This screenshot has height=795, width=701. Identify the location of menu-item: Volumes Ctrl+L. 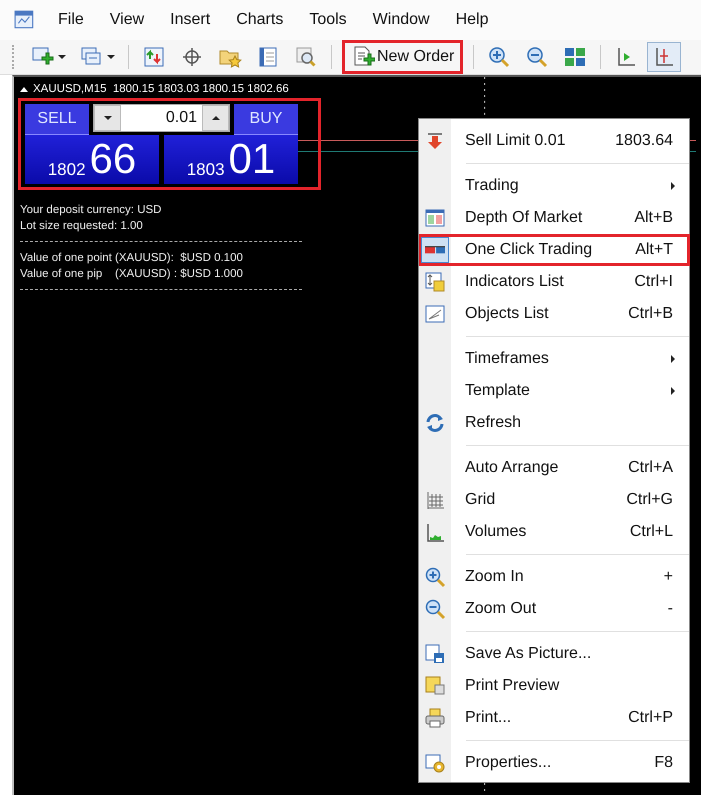
(554, 532).